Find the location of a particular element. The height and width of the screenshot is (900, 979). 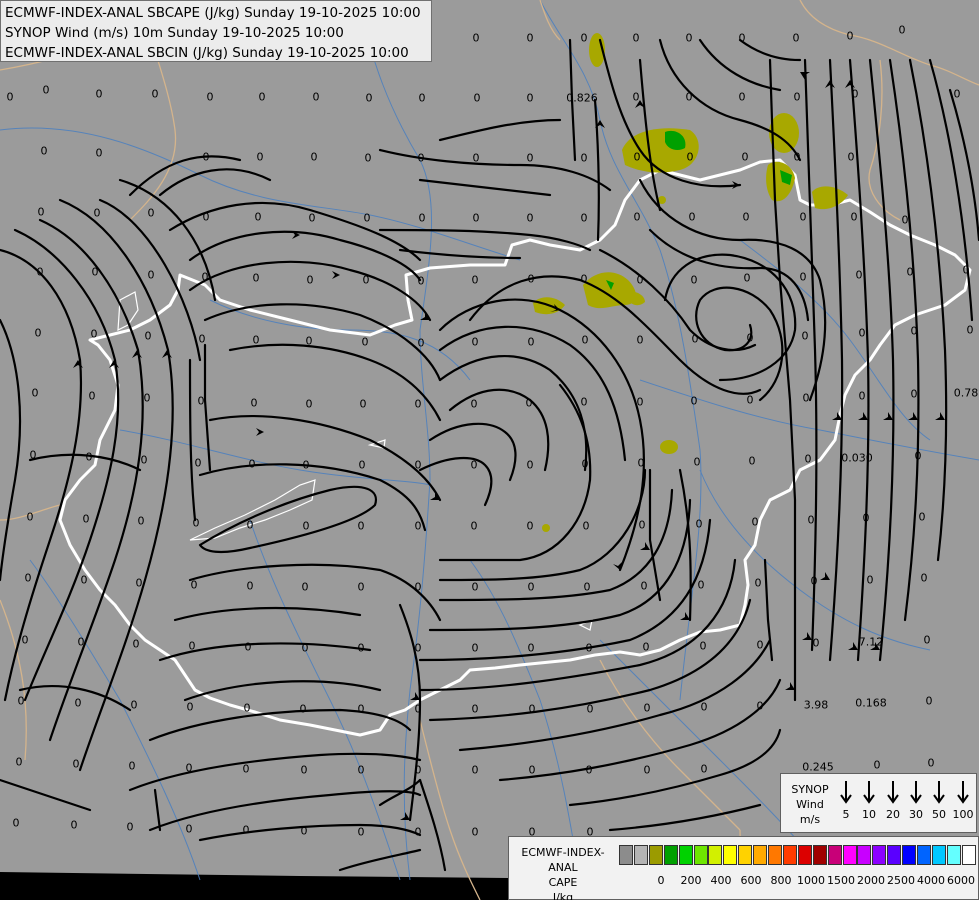

cape-value: 0.826 is located at coordinates (582, 98).